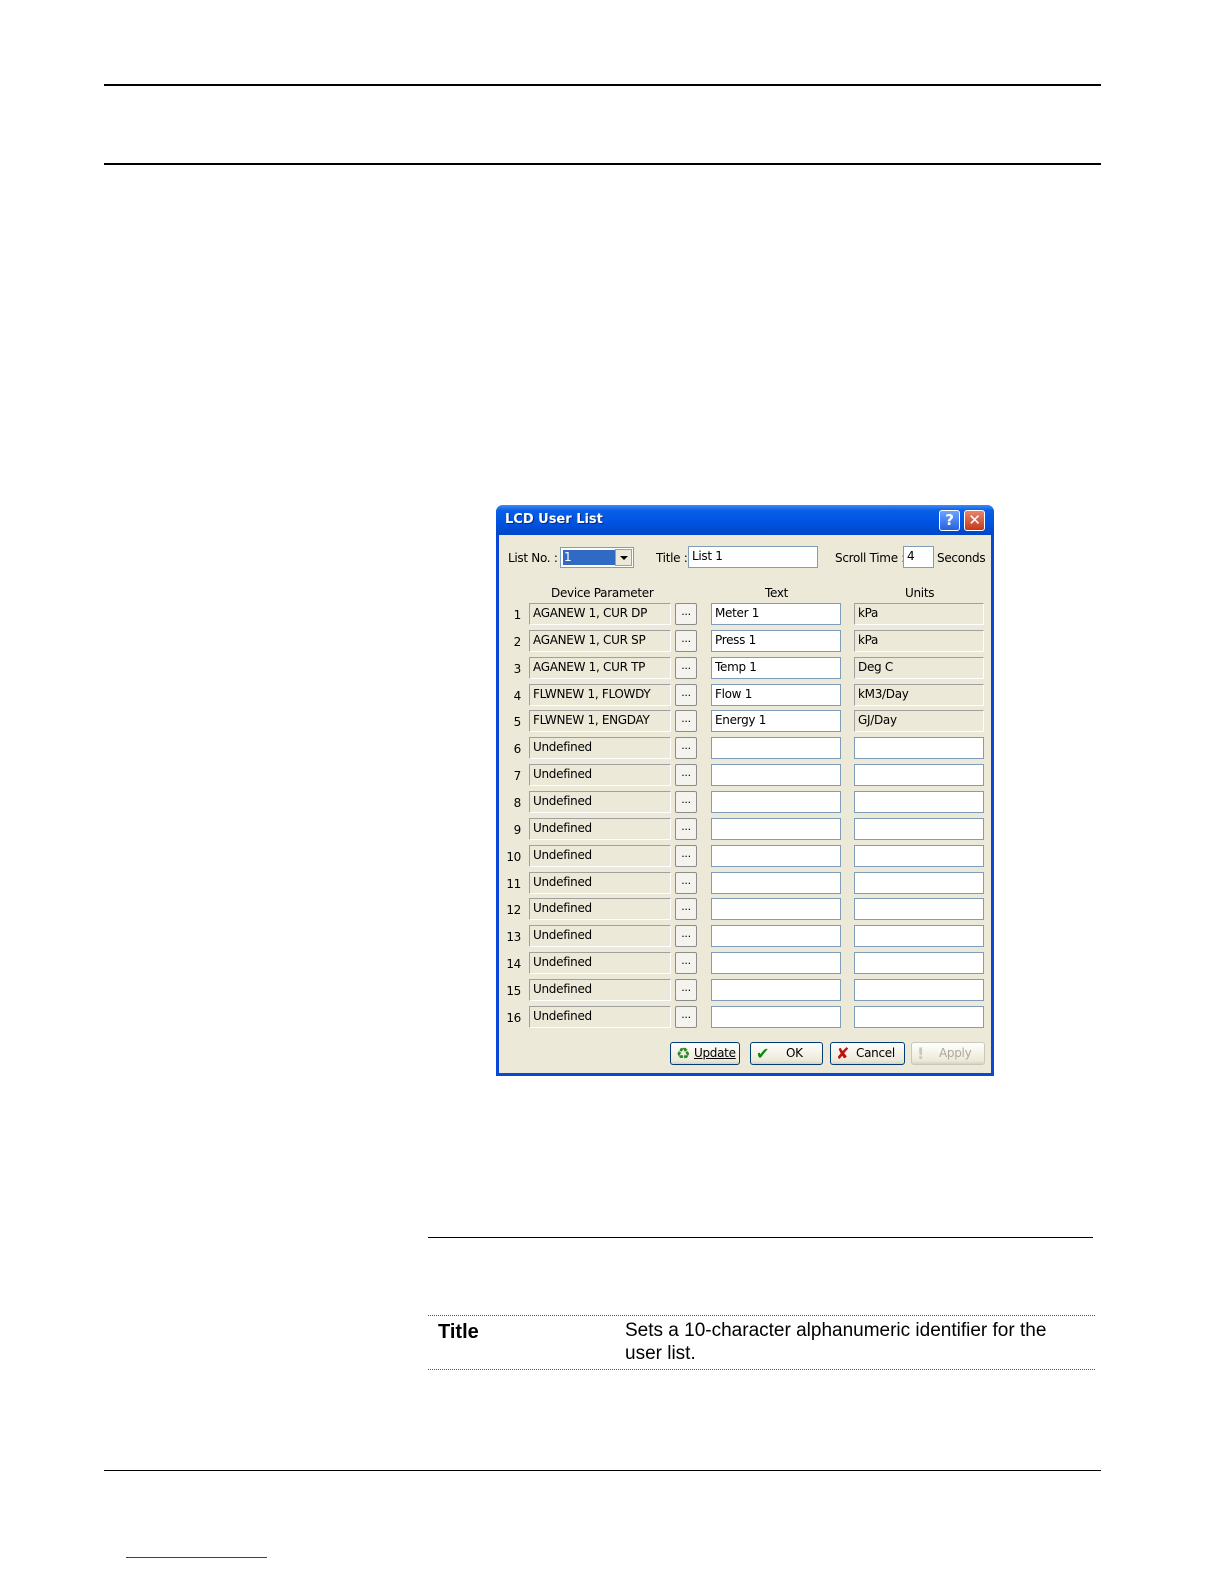  What do you see at coordinates (920, 593) in the screenshot?
I see `col-units: Units` at bounding box center [920, 593].